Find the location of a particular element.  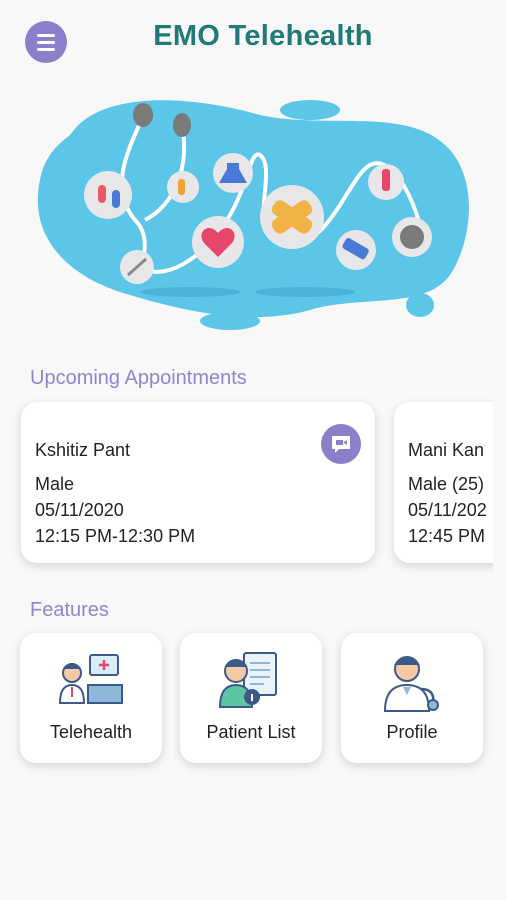

feature-patient-list: Patient List is located at coordinates (251, 698).